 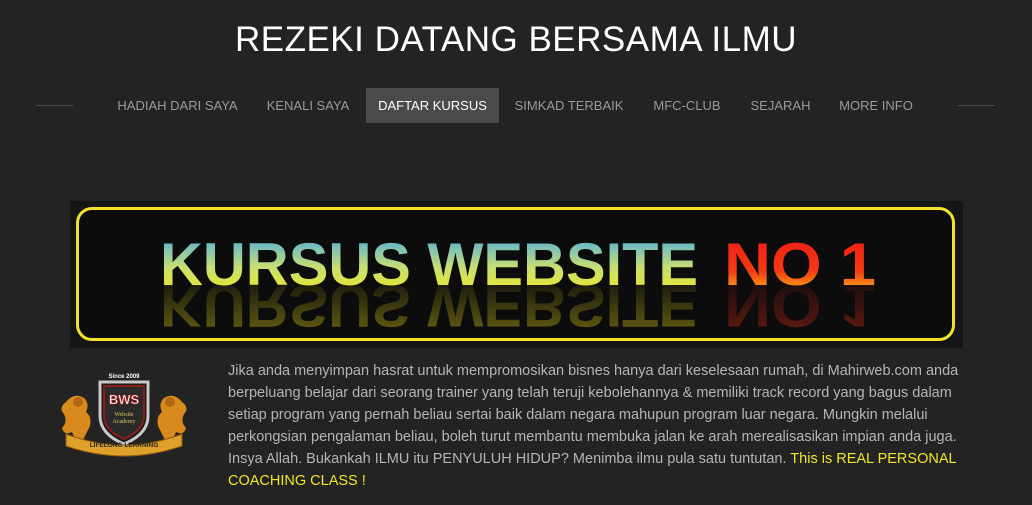 What do you see at coordinates (687, 105) in the screenshot?
I see `nav-item-mfc-club: MFC-CLUB` at bounding box center [687, 105].